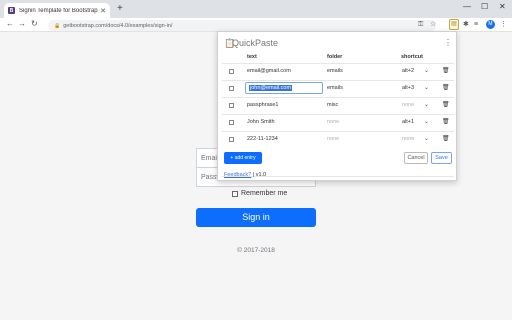 The image size is (512, 320). I want to click on extension-icon: ✱, so click(466, 25).